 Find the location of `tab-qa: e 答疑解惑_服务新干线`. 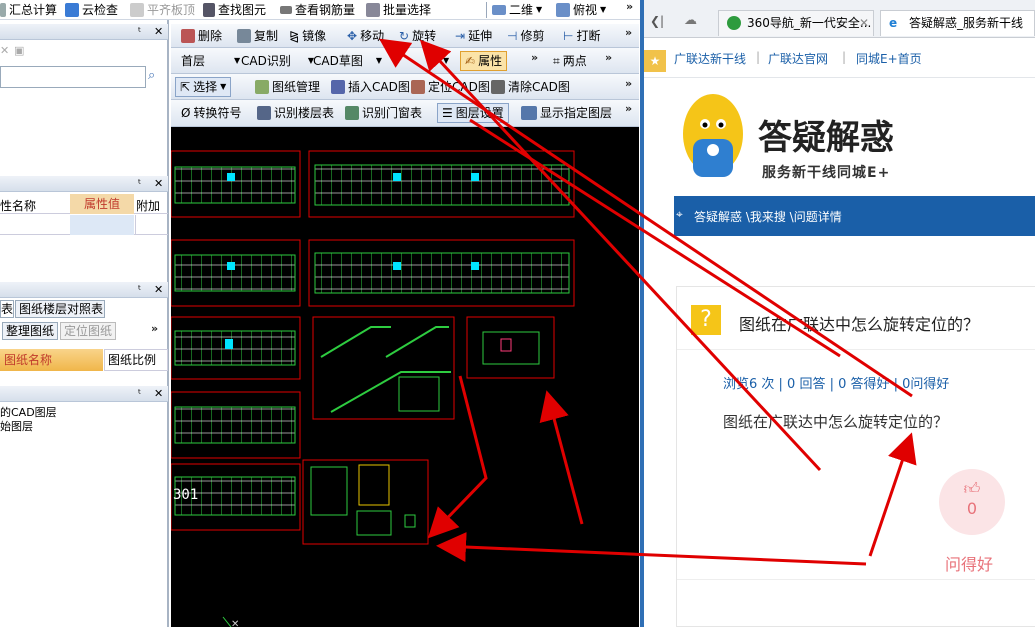

tab-qa: e 答疑解惑_服务新干线 is located at coordinates (957, 23).